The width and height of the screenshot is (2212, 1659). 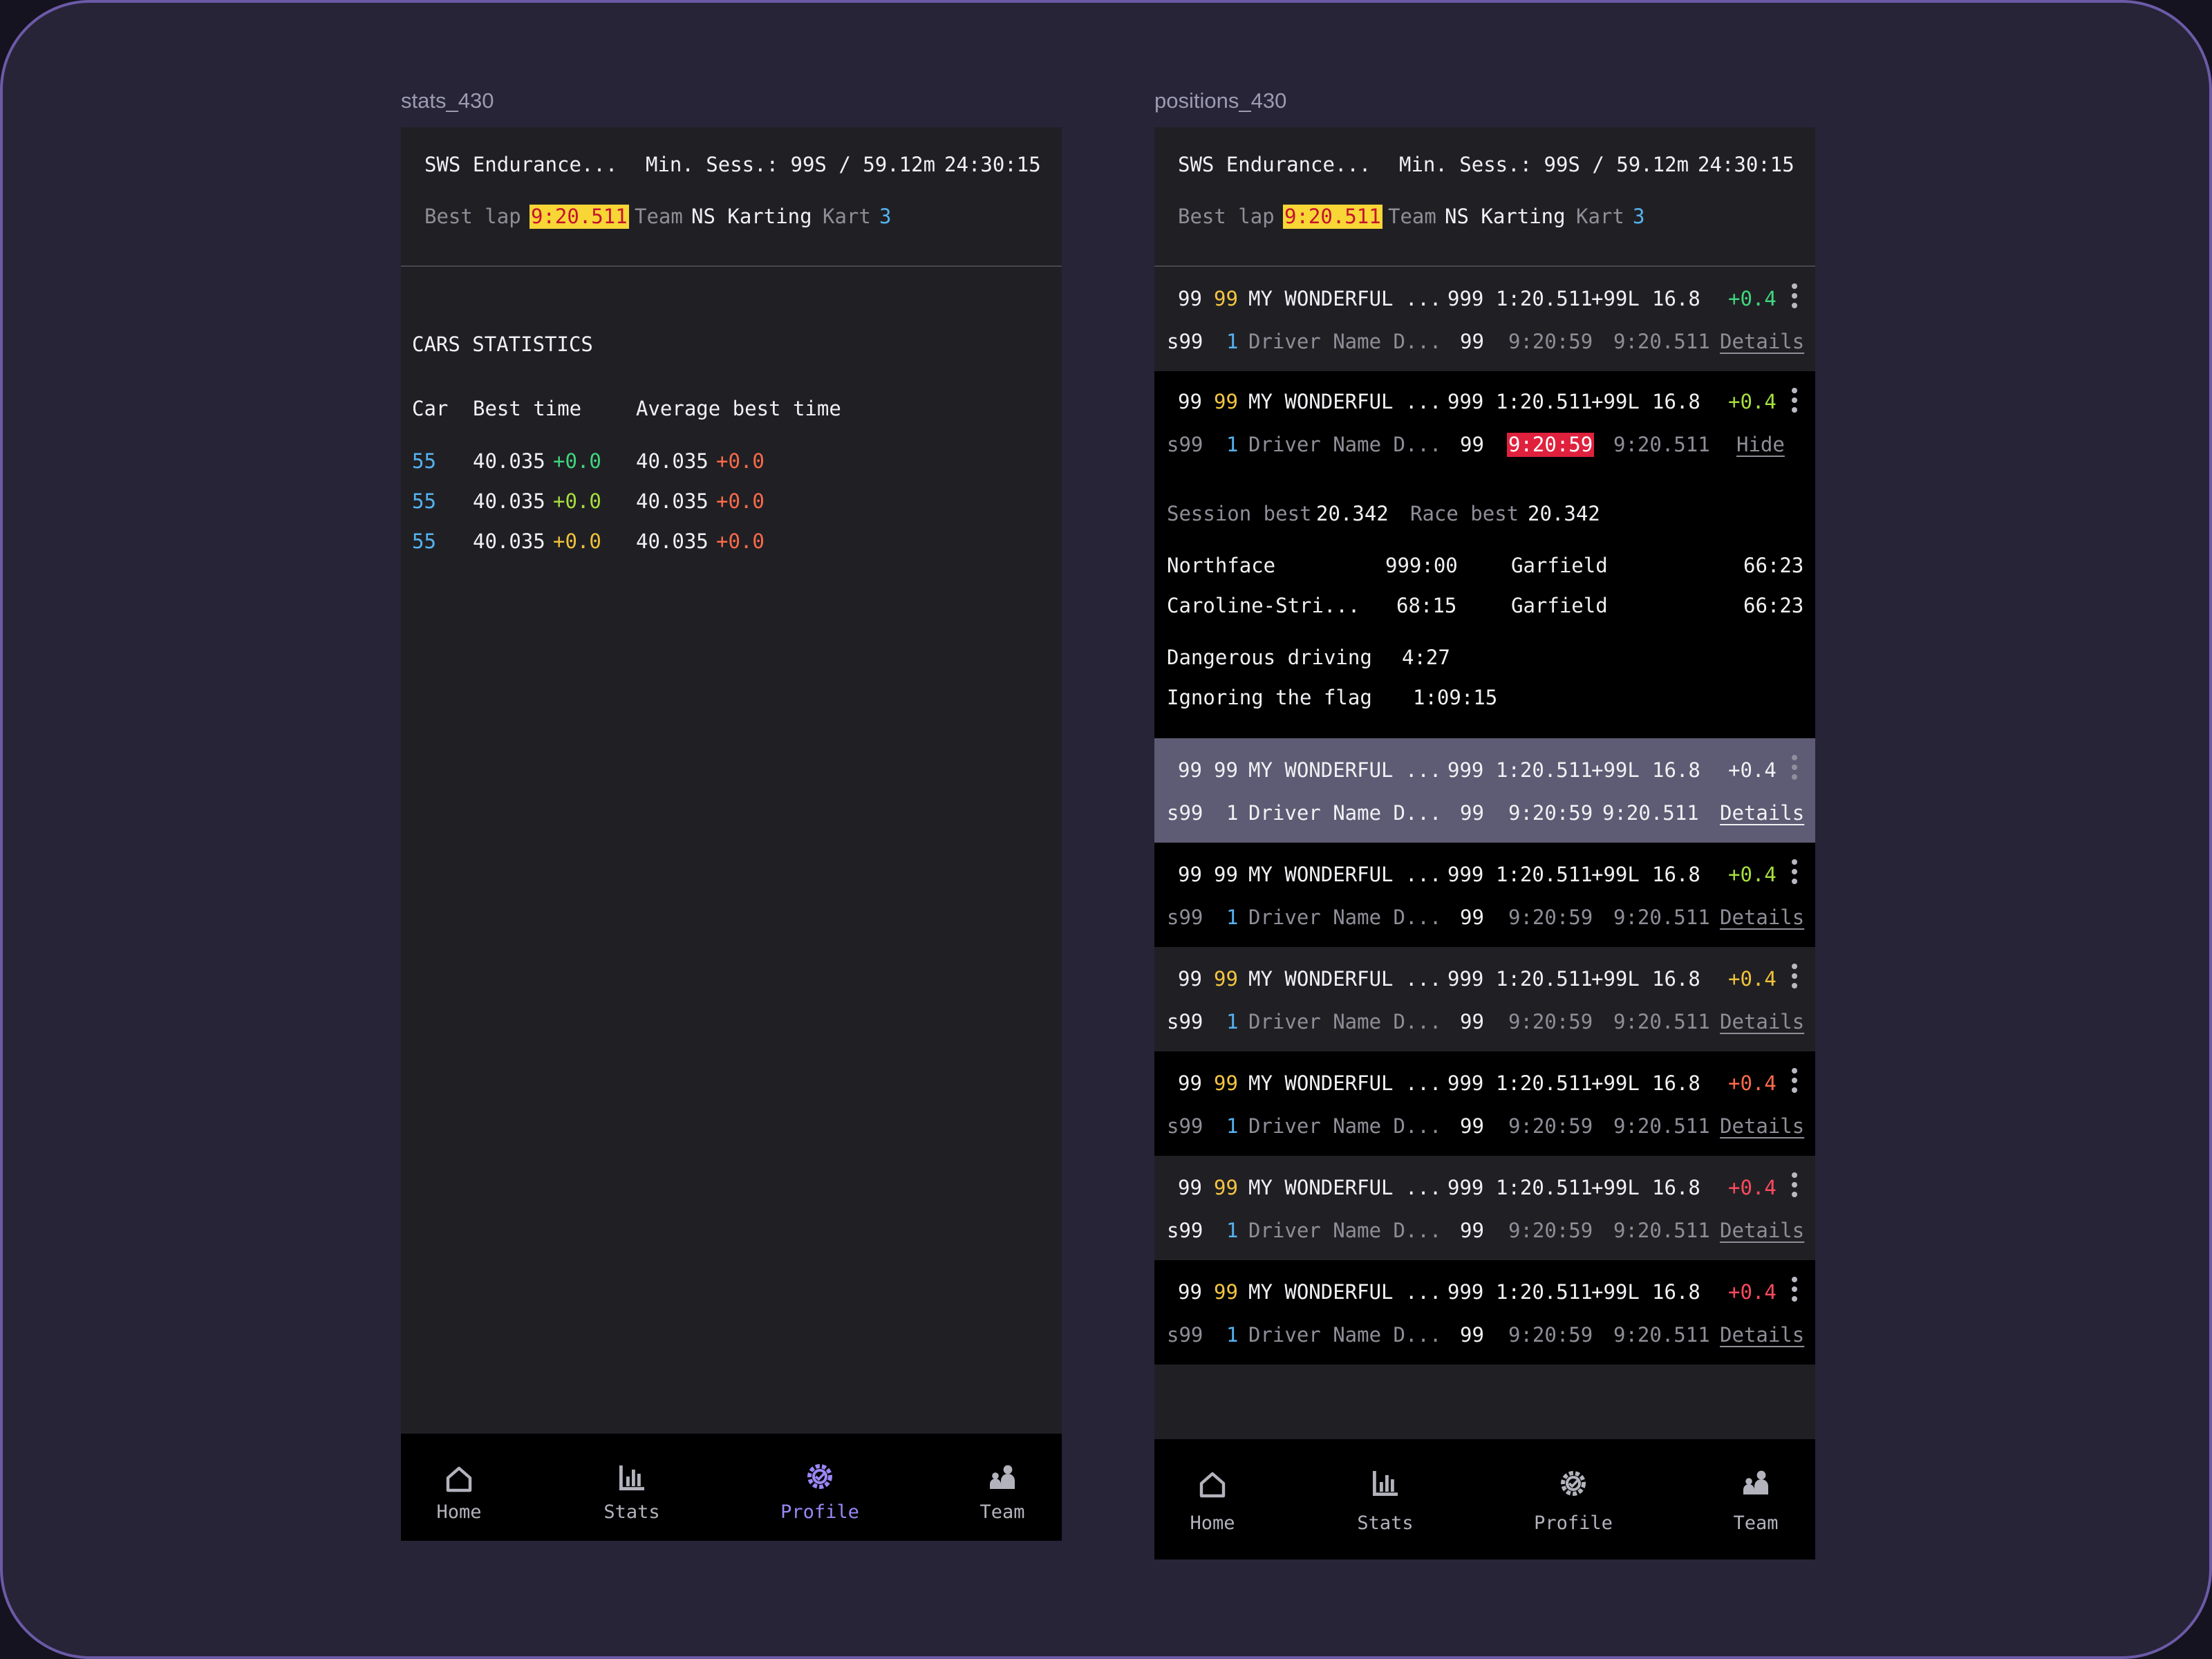 I want to click on column-header-average-best-time: Average best time, so click(x=739, y=408).